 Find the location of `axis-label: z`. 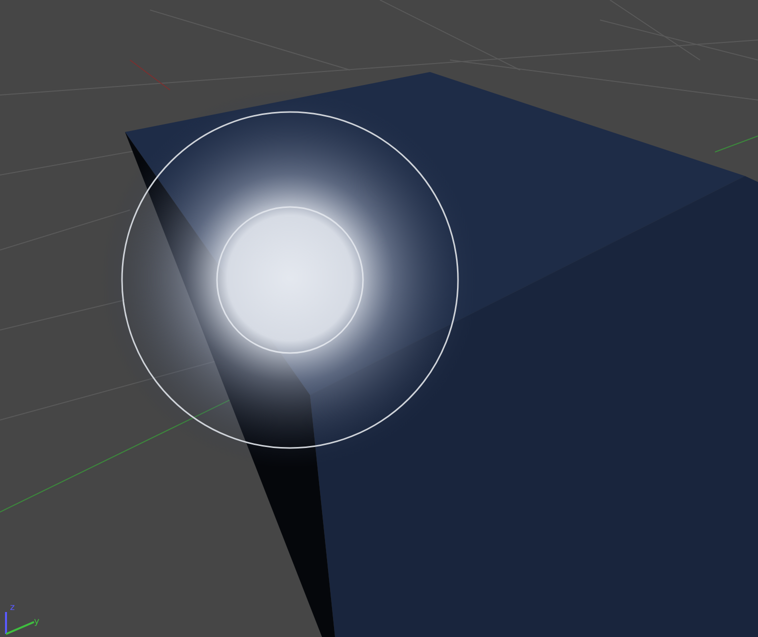

axis-label: z is located at coordinates (12, 608).